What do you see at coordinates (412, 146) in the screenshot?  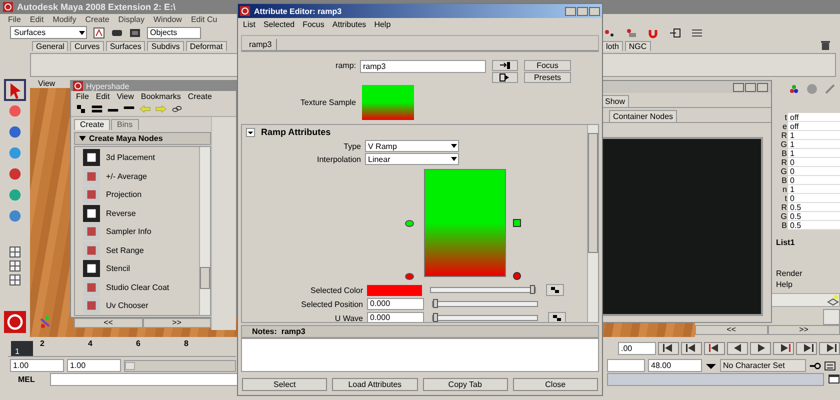 I see `option-dropdown: V Ramp` at bounding box center [412, 146].